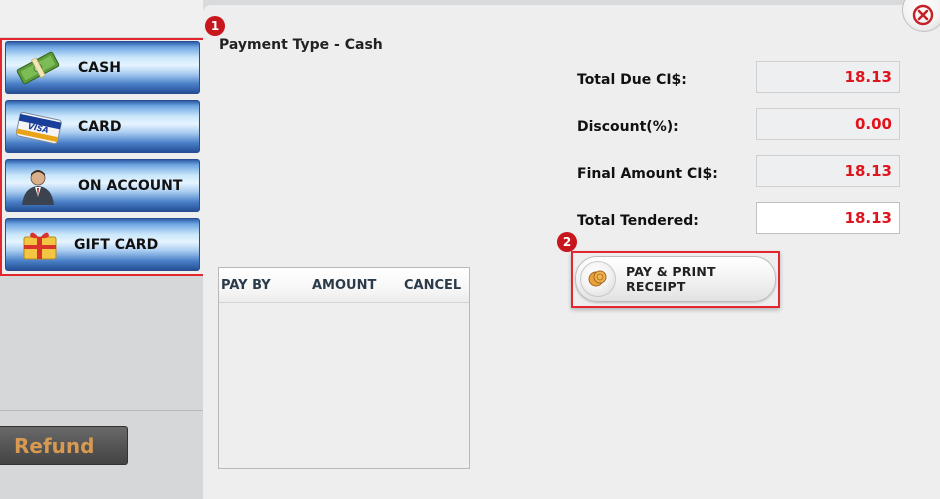 The width and height of the screenshot is (940, 499). I want to click on pay-print-label: PAY & PRINT RECEIPT, so click(671, 279).